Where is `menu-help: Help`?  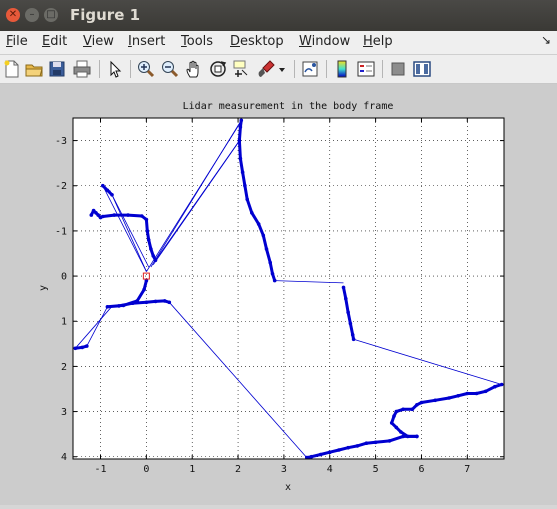
menu-help: Help is located at coordinates (378, 41).